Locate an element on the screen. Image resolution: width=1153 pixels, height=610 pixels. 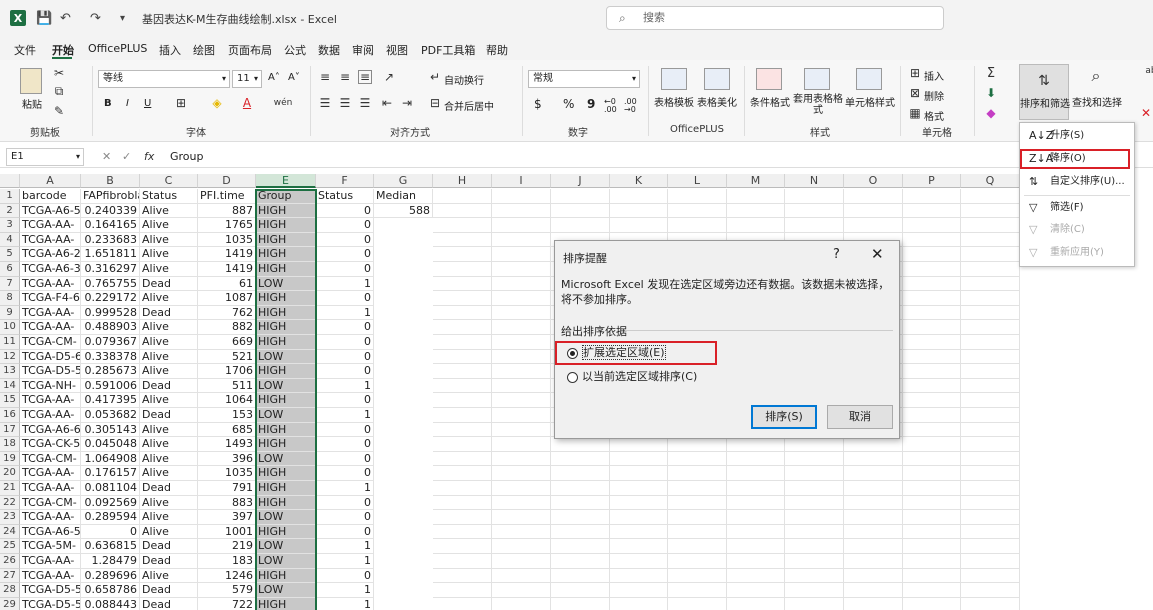
row-header: 10 is located at coordinates (10, 327).